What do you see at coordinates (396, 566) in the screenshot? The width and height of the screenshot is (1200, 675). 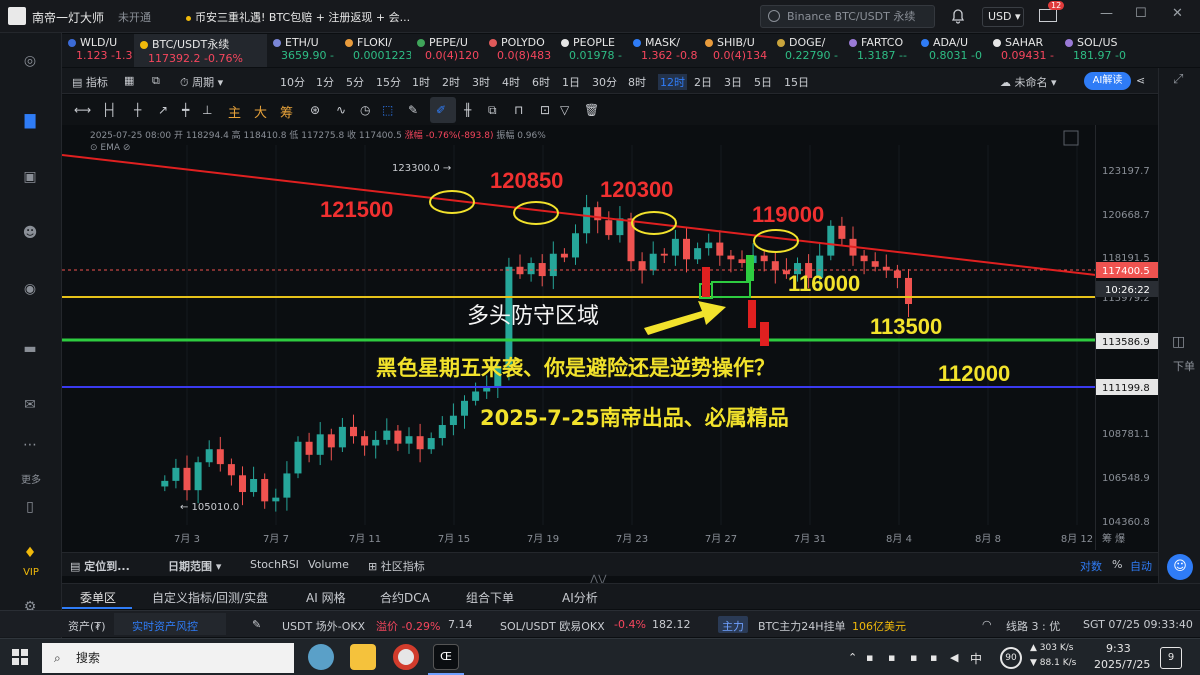 I see `community-indicator: ⊞ 社区指标` at bounding box center [396, 566].